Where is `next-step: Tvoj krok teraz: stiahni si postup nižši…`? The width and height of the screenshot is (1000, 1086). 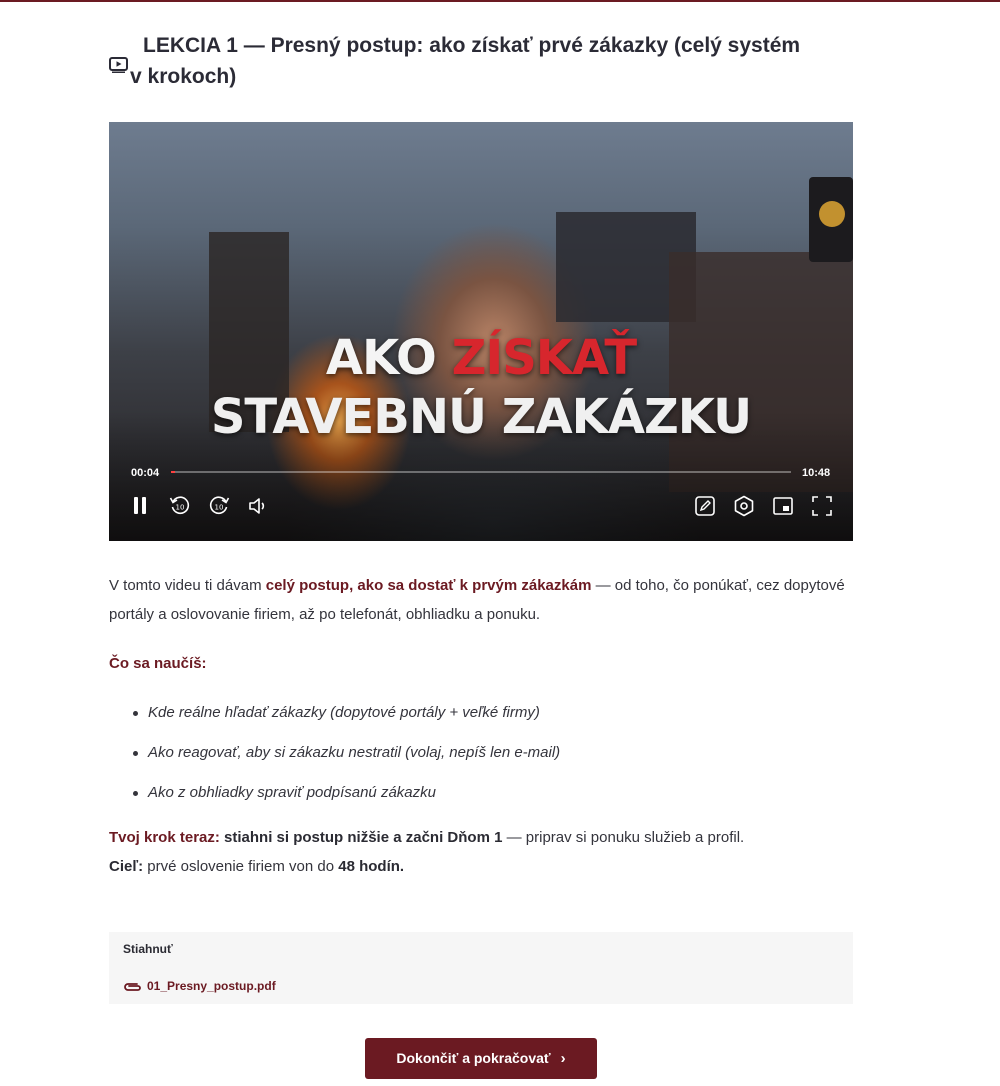 next-step: Tvoj krok teraz: stiahni si postup nižši… is located at coordinates (481, 852).